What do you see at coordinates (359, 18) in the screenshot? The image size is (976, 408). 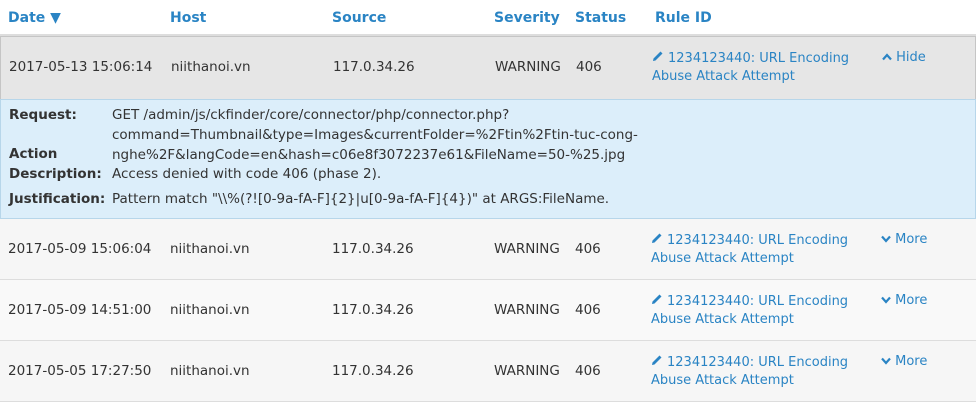 I see `column-header-source: Source` at bounding box center [359, 18].